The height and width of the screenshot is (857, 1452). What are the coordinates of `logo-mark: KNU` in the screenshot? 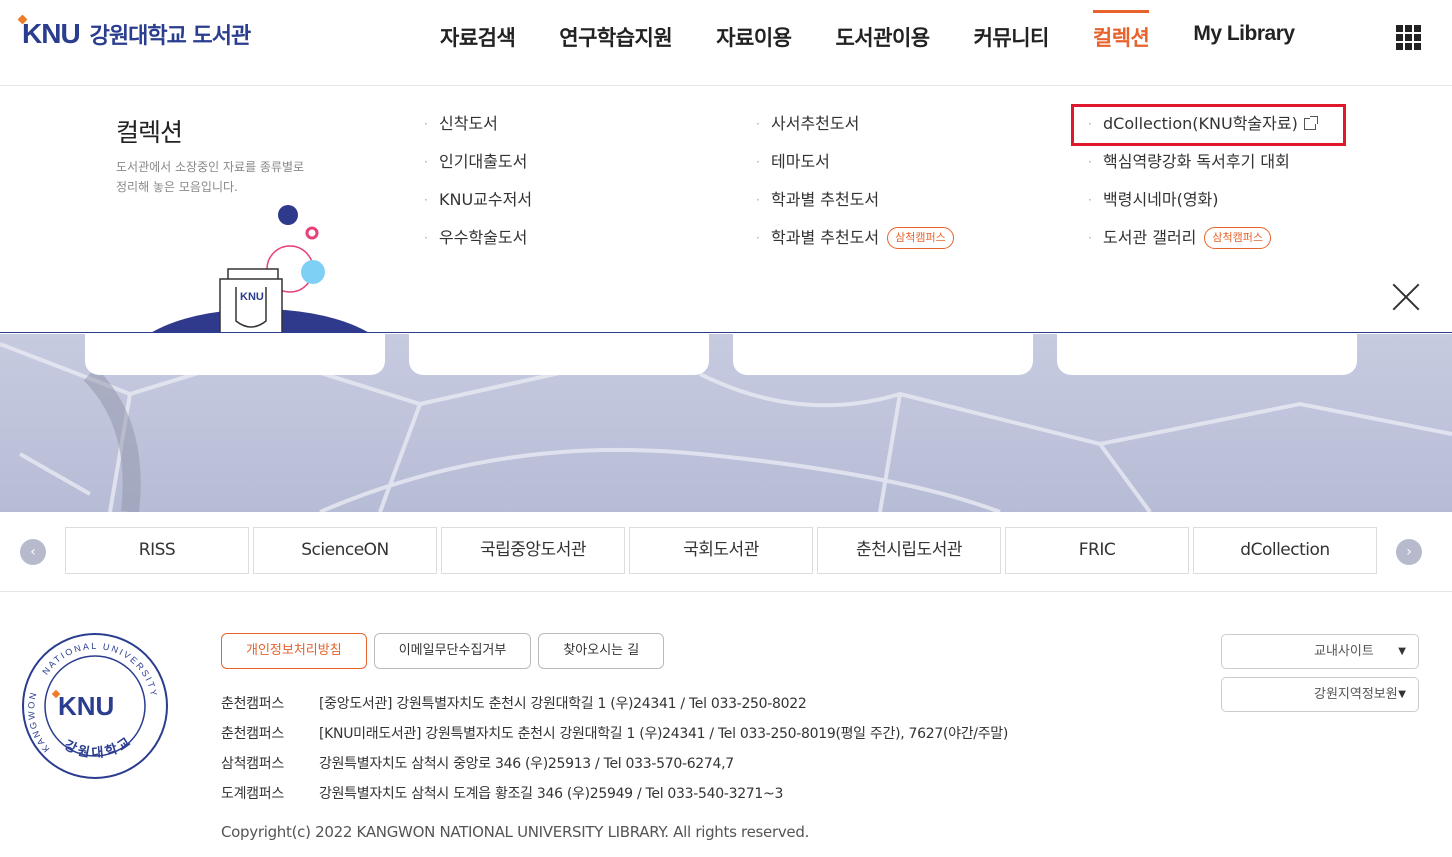 It's located at (49, 32).